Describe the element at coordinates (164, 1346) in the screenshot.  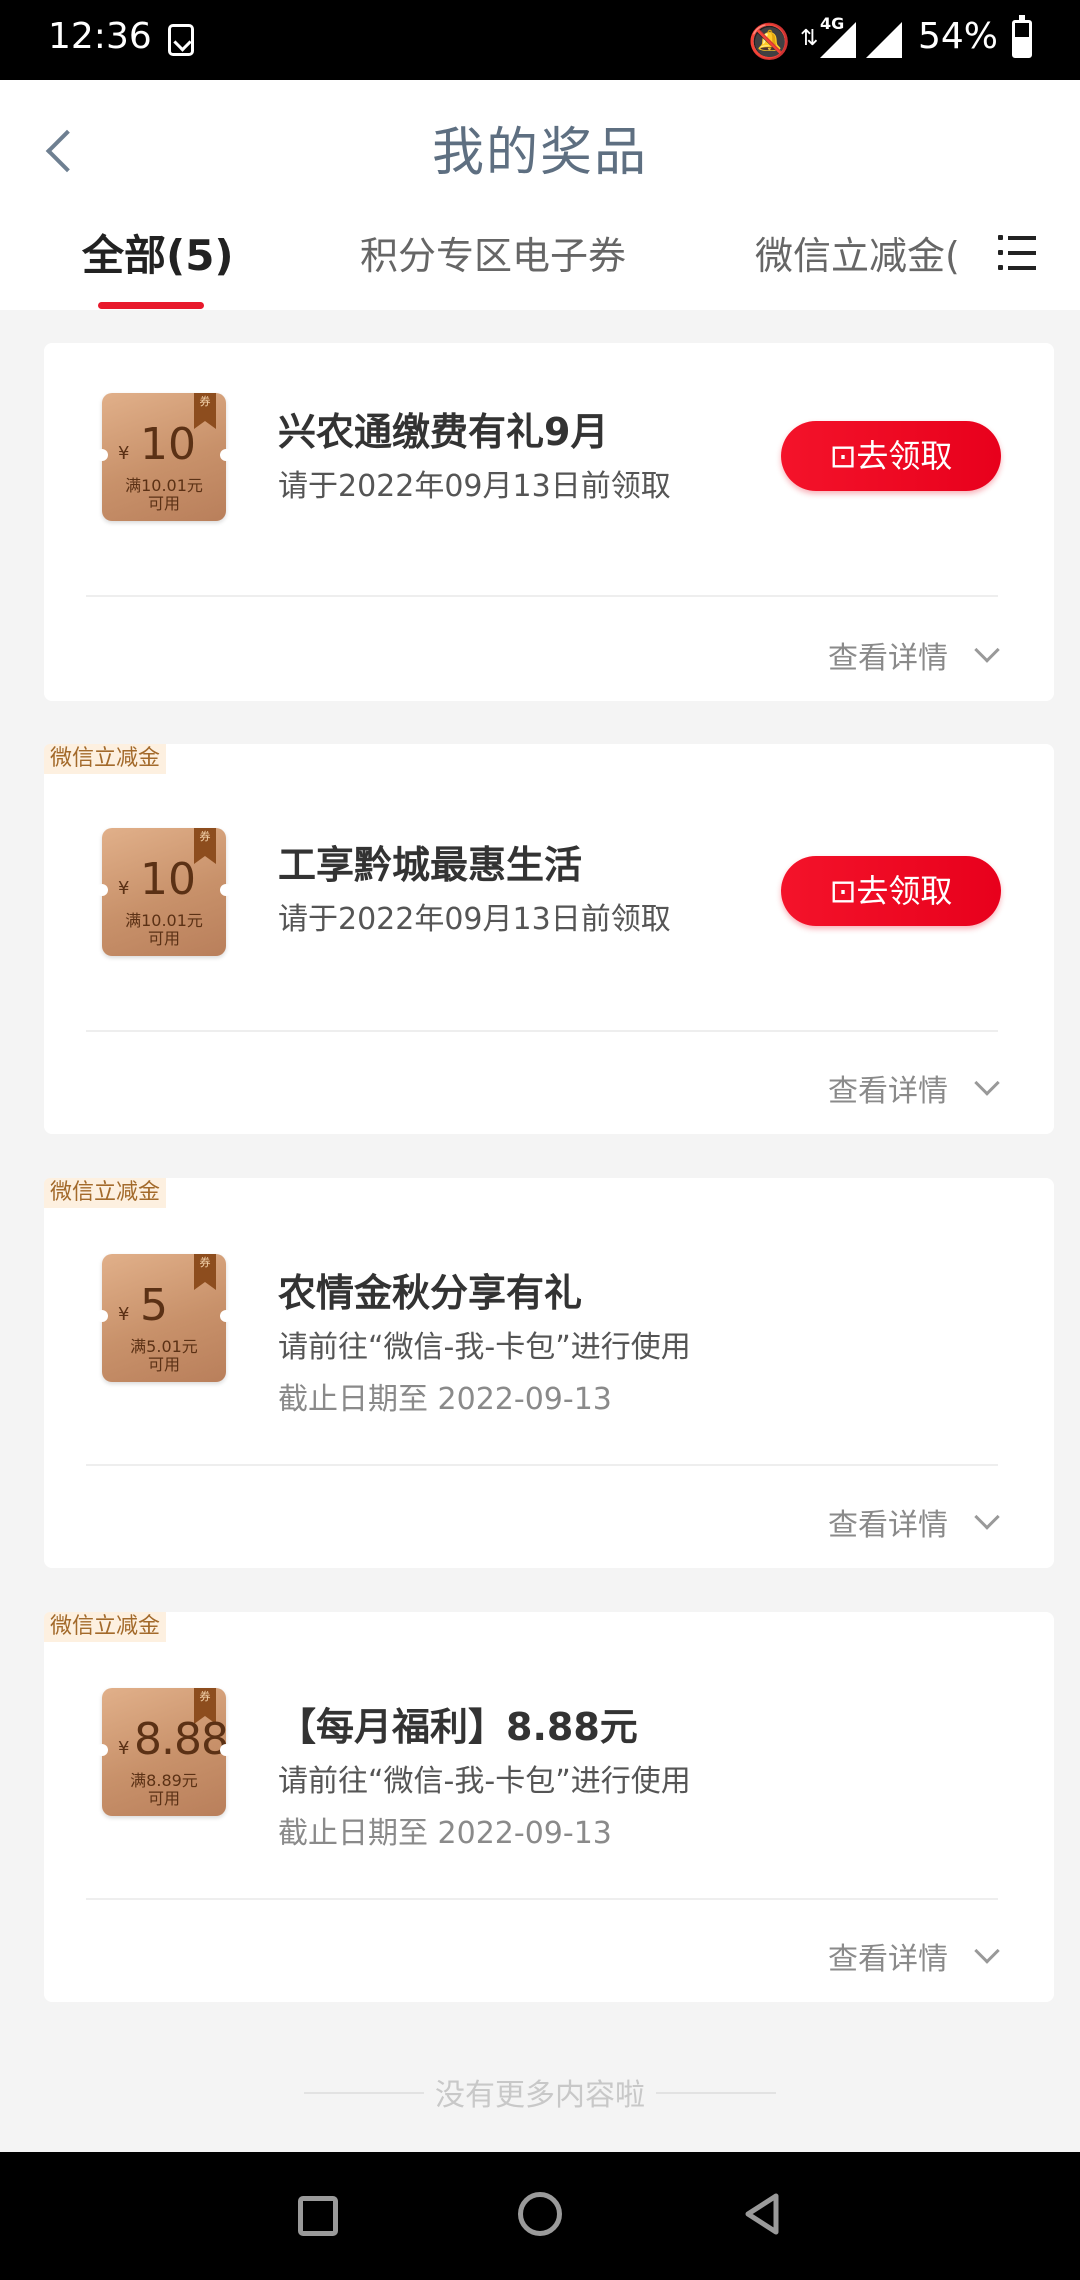
I see `coupon-condition-line1: 满5.01元` at that location.